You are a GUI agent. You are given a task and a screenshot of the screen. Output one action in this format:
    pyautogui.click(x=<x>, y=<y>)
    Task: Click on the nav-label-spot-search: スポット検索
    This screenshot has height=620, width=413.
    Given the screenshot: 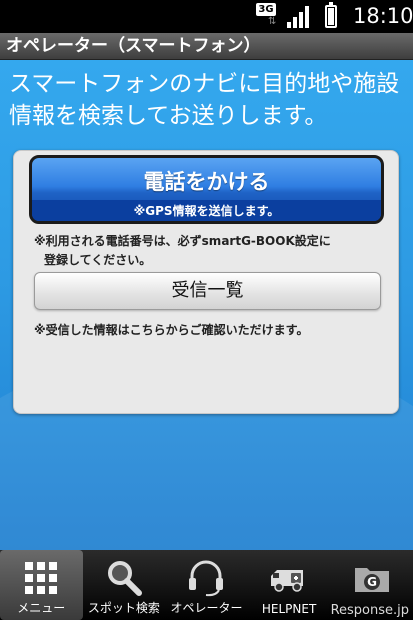 What is the action you would take?
    pyautogui.click(x=123, y=608)
    